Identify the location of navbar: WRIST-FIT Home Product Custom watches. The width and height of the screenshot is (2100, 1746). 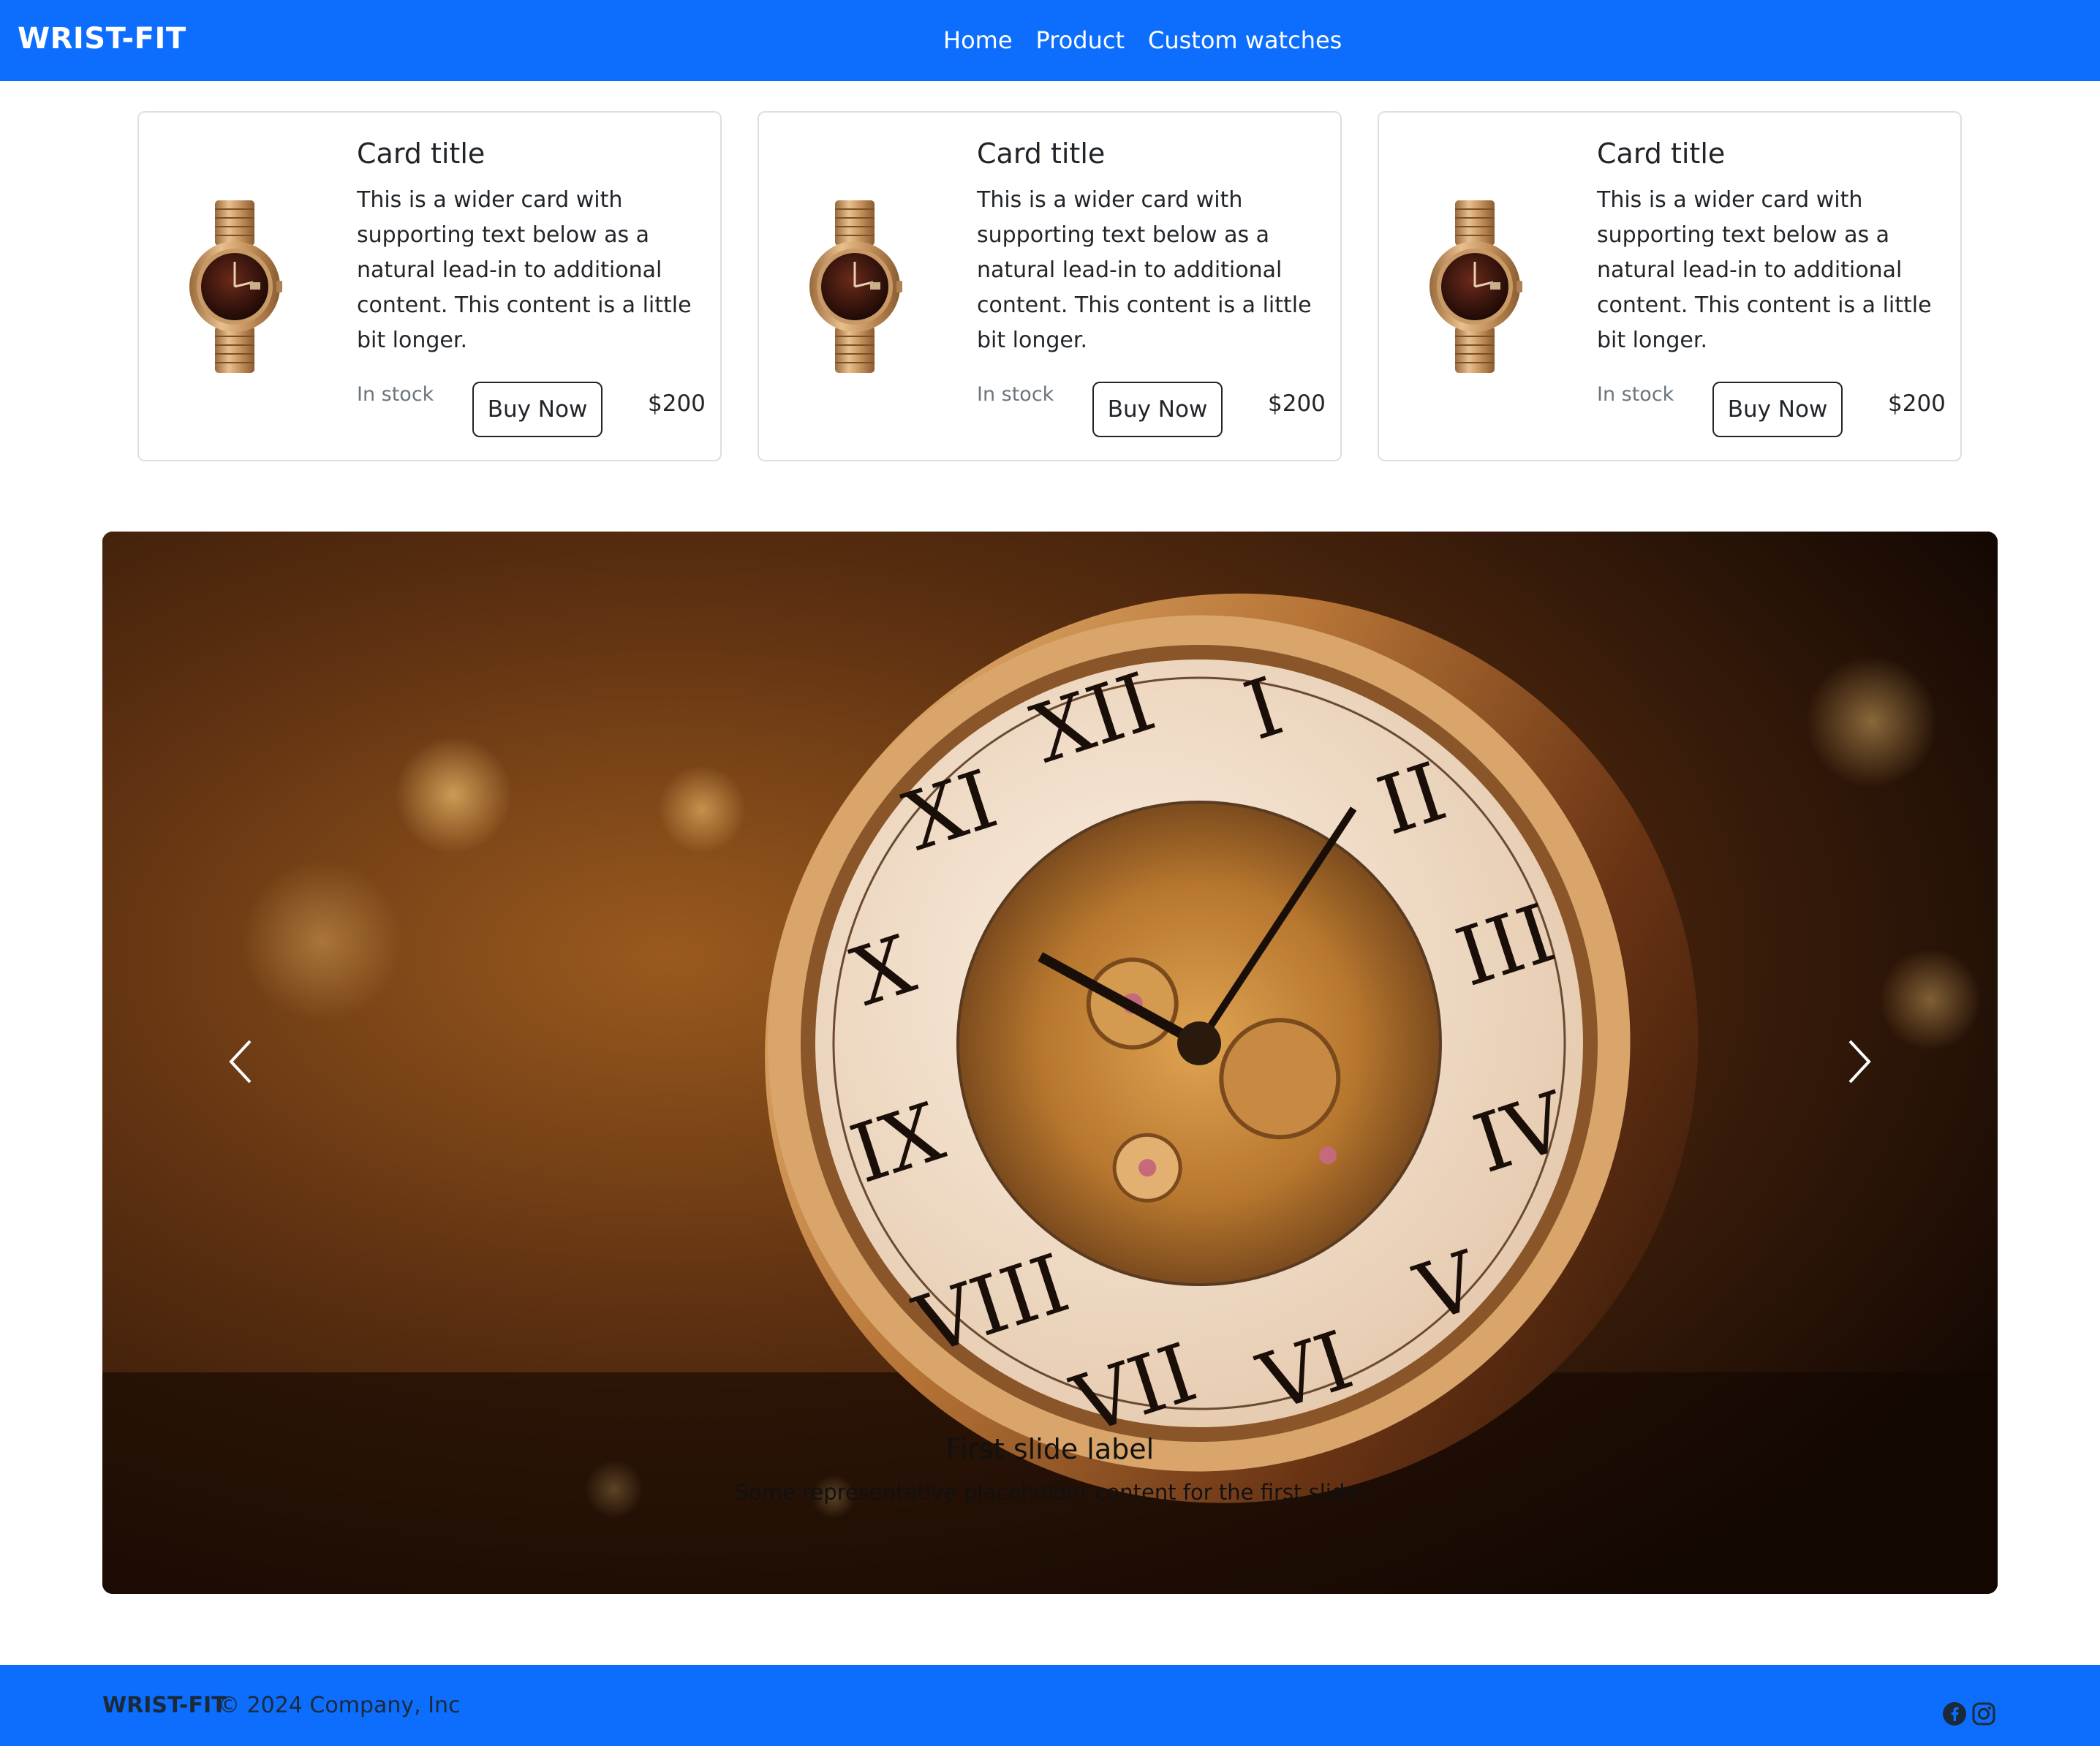
(1050, 40).